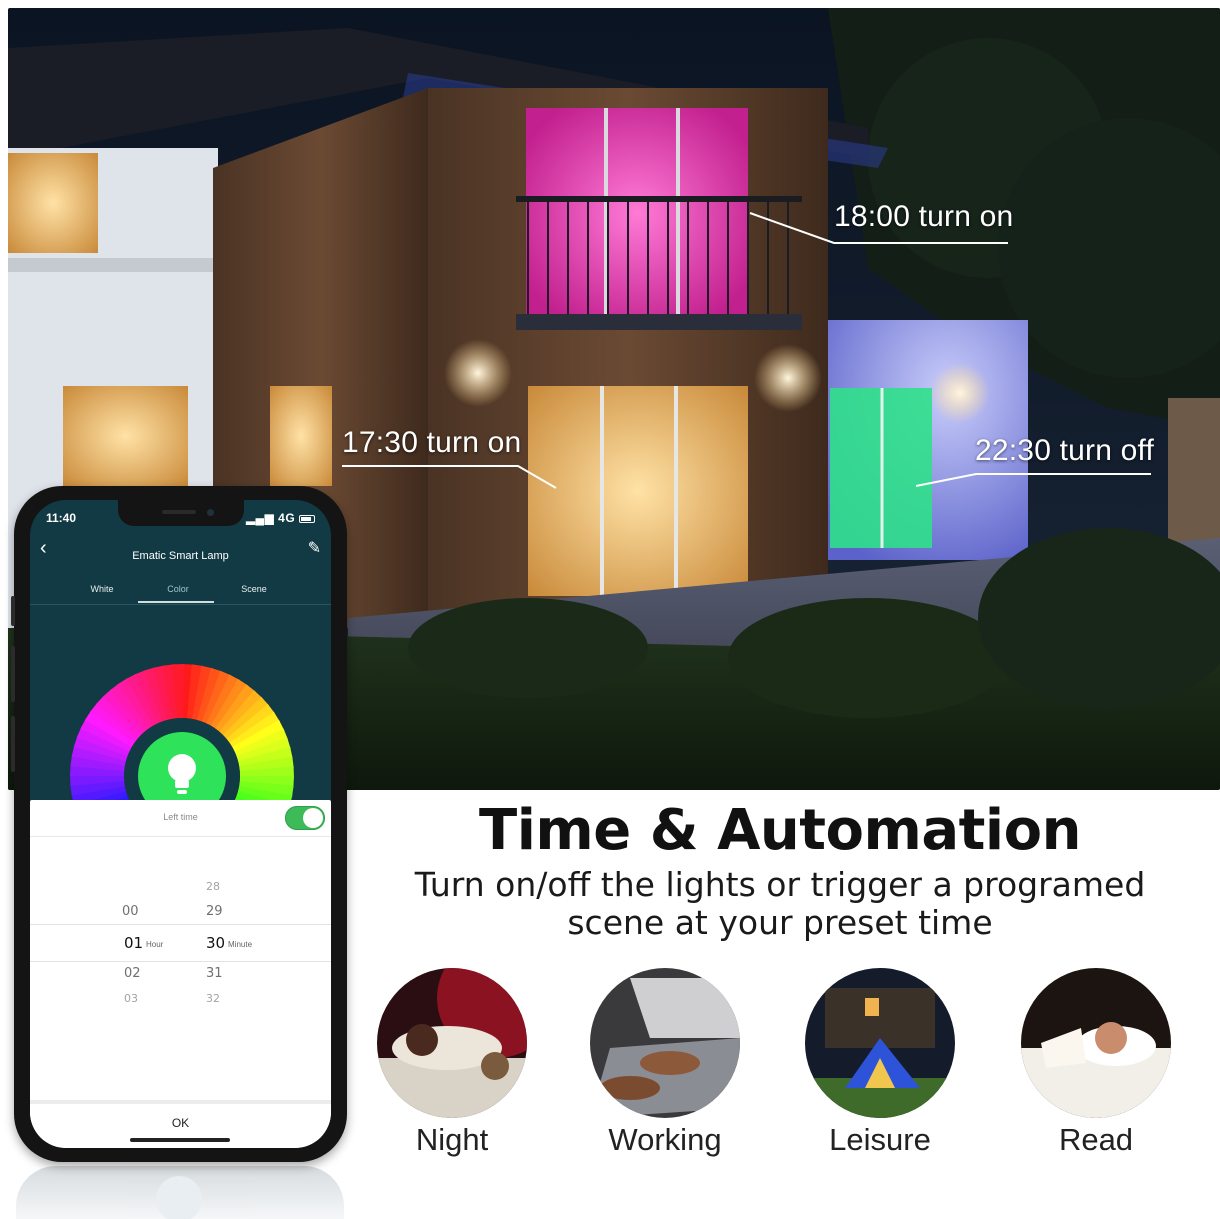 The width and height of the screenshot is (1220, 1219). Describe the element at coordinates (214, 973) in the screenshot. I see `minute-option: 31` at that location.